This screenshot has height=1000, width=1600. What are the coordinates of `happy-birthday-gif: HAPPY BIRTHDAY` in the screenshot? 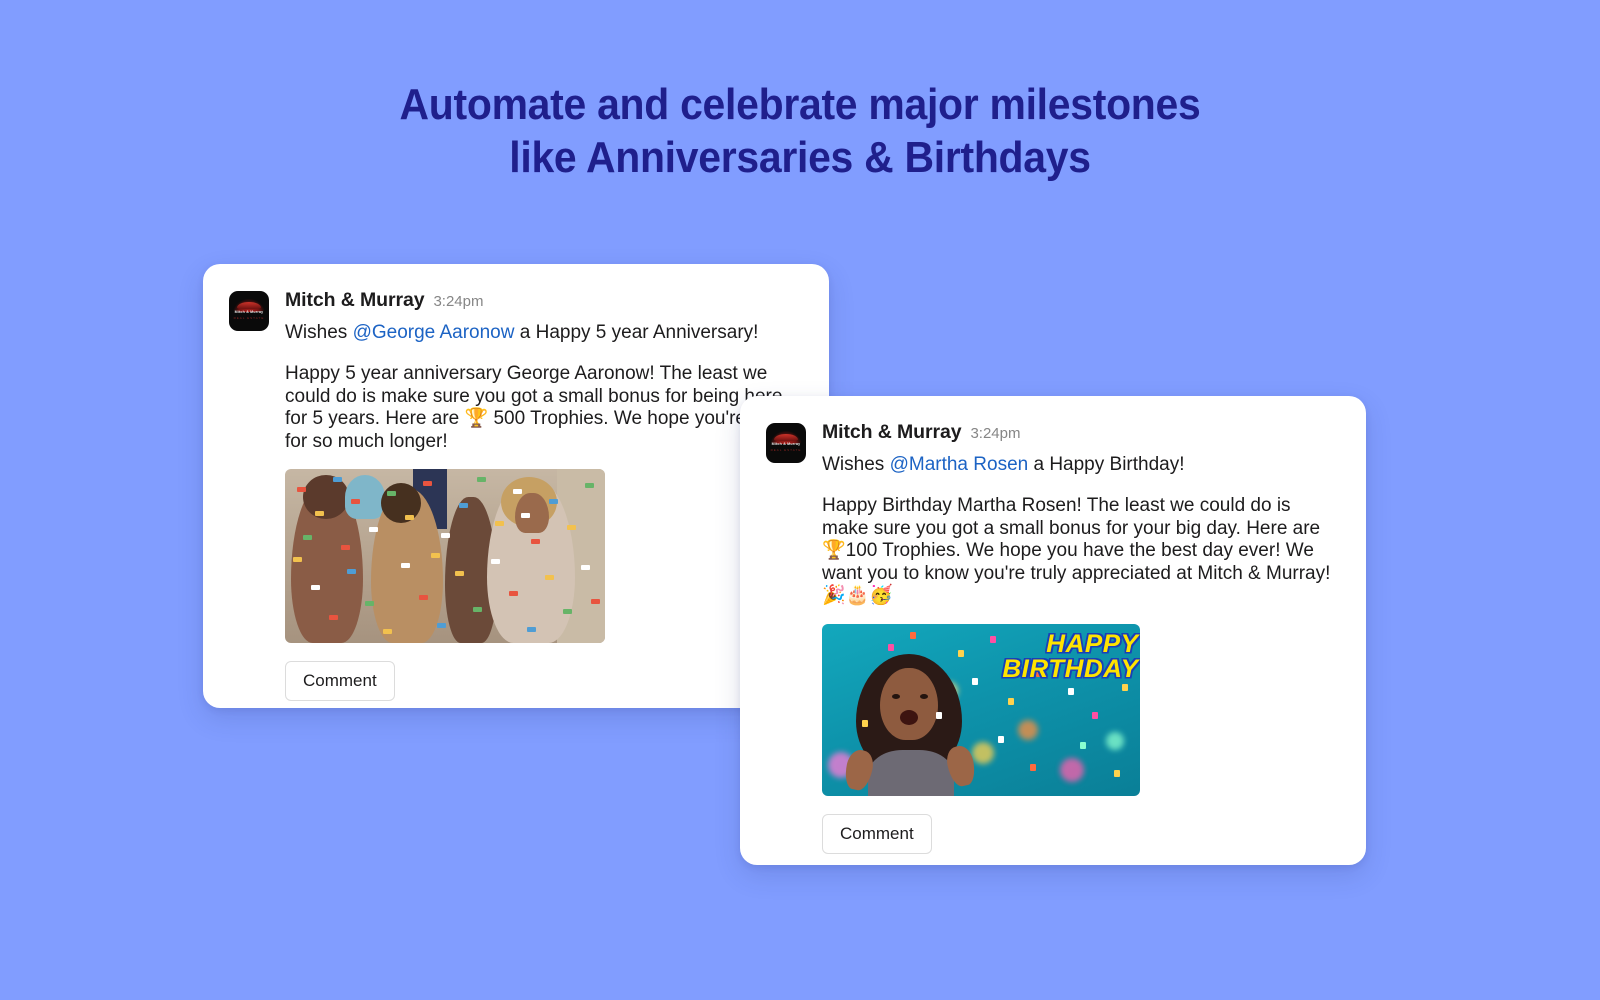 It's located at (981, 709).